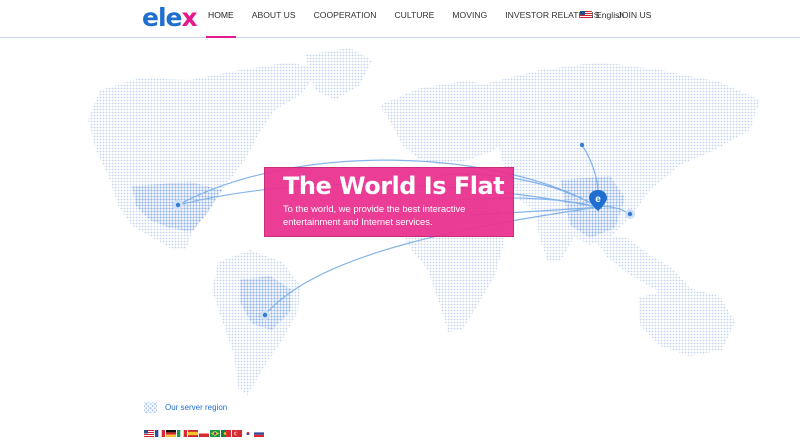 The width and height of the screenshot is (800, 442). I want to click on nav-about-us: ABOUT US, so click(274, 18).